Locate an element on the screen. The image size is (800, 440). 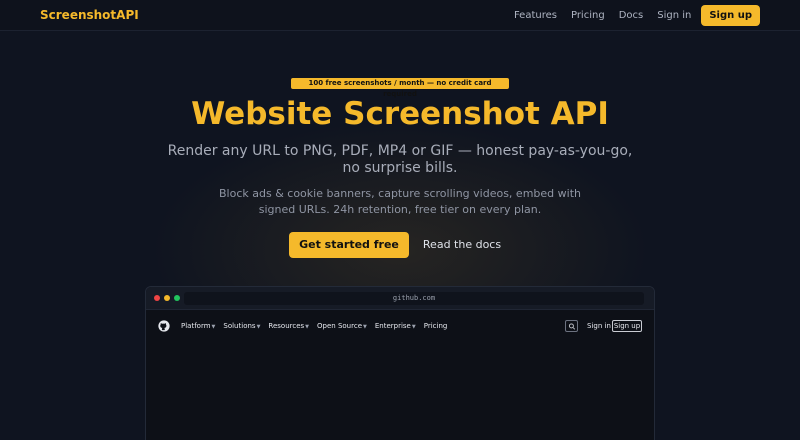
preview-menu-platform: Platform▼ is located at coordinates (198, 326).